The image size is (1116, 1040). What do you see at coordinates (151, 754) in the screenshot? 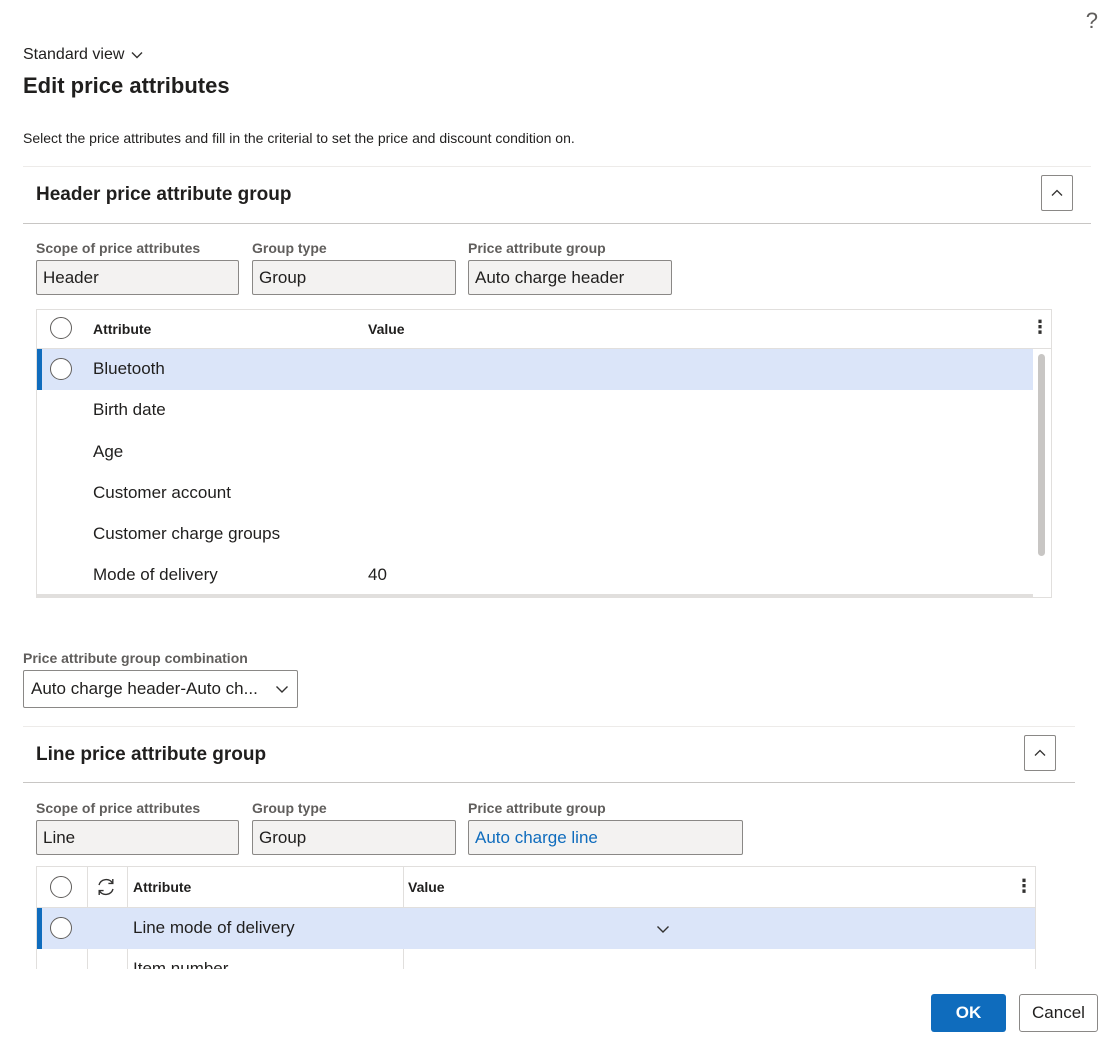
I see `line-section-title: Line price attribute group` at bounding box center [151, 754].